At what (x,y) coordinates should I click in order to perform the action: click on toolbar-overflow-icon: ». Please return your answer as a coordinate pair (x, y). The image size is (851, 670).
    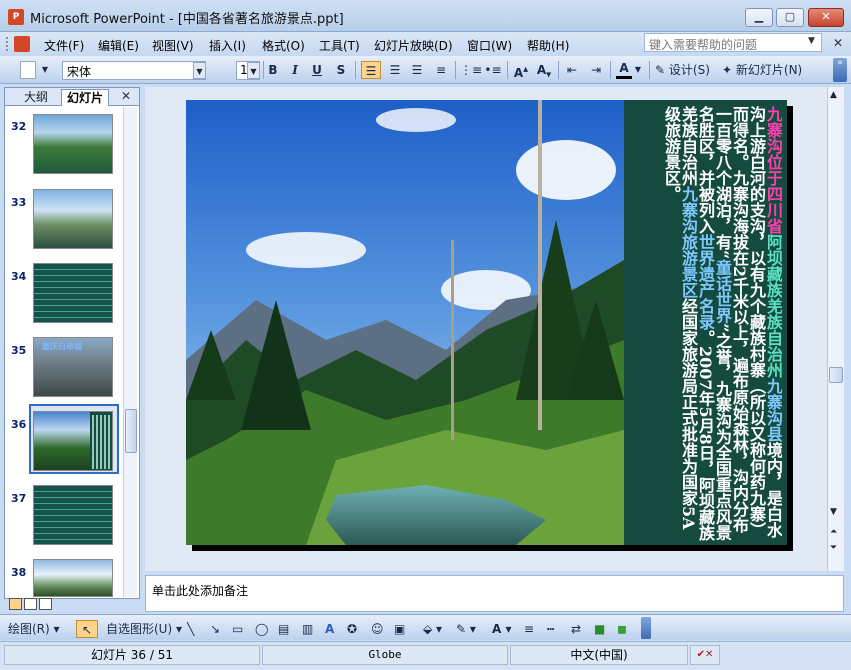
    Looking at the image, I should click on (840, 70).